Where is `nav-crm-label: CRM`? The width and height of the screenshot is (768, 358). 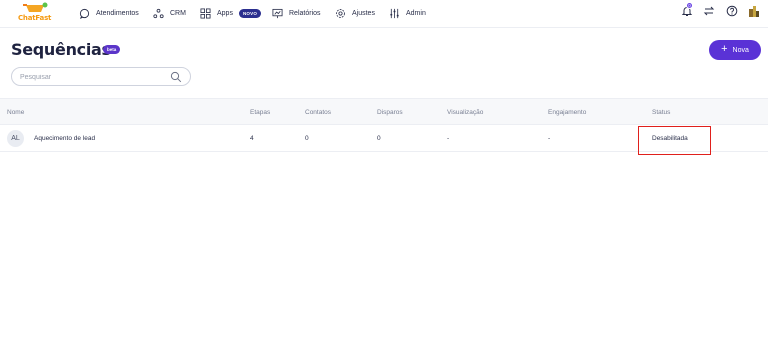
nav-crm-label: CRM is located at coordinates (178, 13).